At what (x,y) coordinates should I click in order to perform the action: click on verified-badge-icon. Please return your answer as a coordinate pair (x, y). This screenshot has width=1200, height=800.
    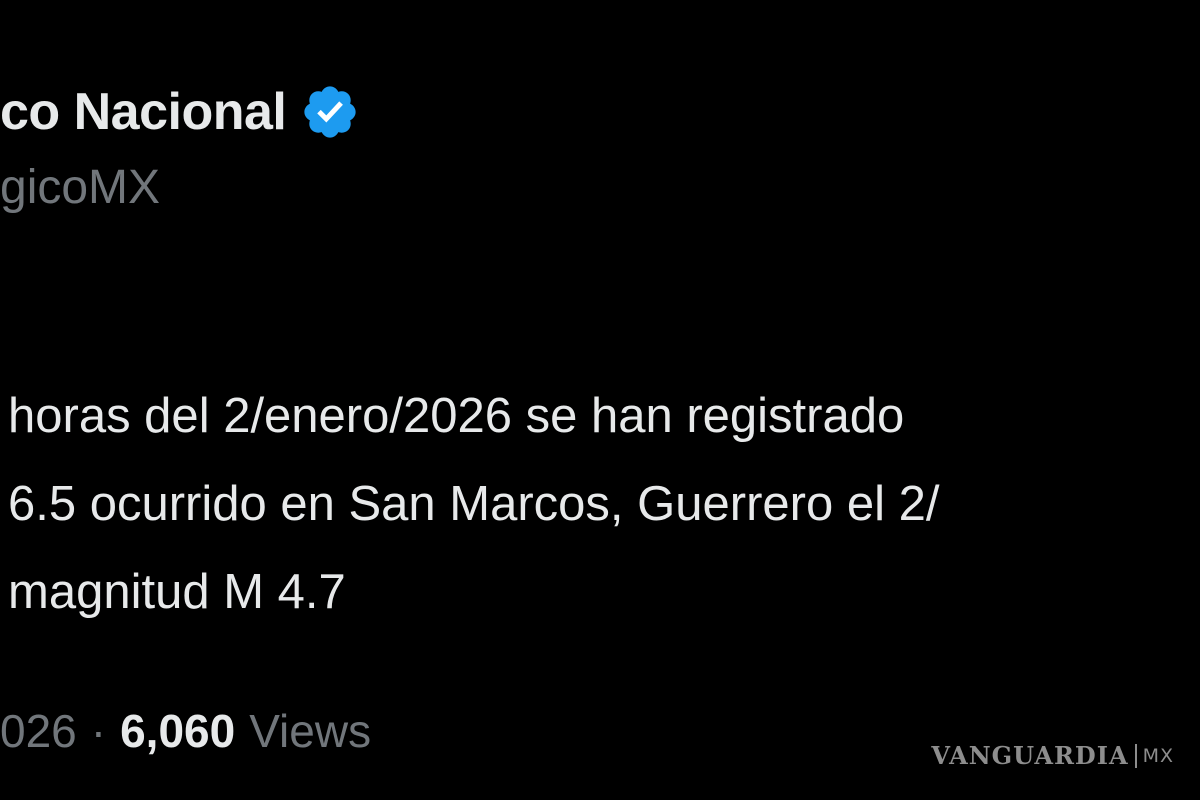
    Looking at the image, I should click on (330, 112).